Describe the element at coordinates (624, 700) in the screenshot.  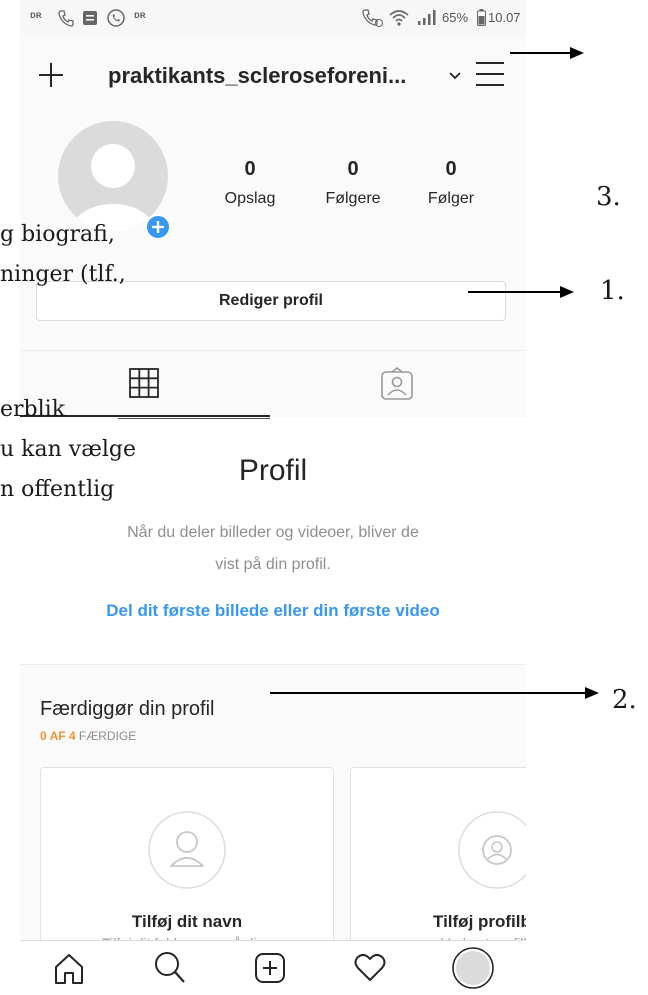
I see `annotation-label-2: 2.` at that location.